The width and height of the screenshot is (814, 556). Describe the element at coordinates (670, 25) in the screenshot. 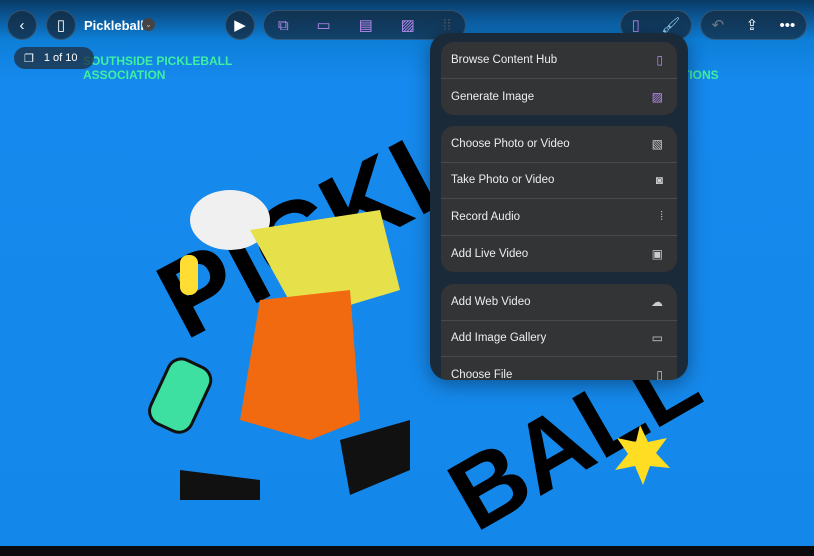

I see `paintbrush-icon: 🖌` at that location.